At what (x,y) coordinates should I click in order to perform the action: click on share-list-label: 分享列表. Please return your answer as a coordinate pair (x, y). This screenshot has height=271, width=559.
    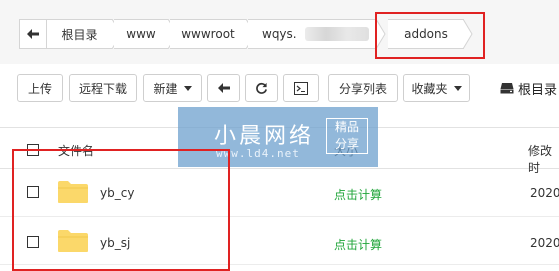
    Looking at the image, I should click on (362, 88).